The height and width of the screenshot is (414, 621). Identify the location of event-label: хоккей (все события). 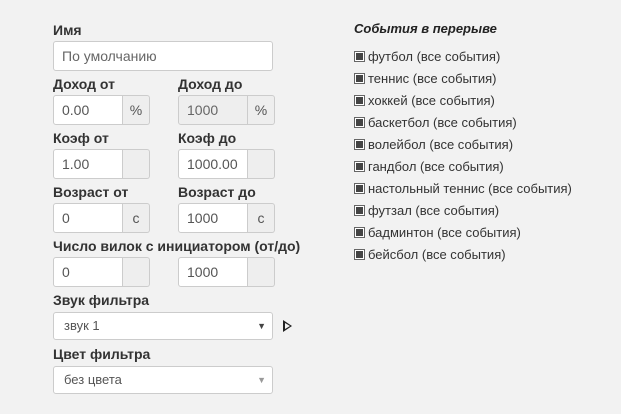
(431, 100).